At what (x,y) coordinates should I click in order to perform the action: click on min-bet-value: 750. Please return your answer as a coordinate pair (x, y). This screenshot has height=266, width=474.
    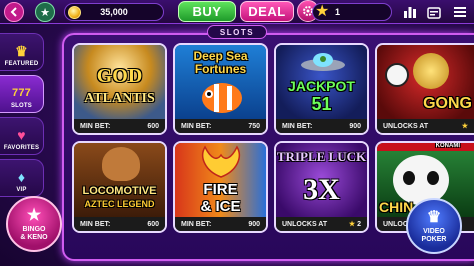
    Looking at the image, I should click on (254, 126).